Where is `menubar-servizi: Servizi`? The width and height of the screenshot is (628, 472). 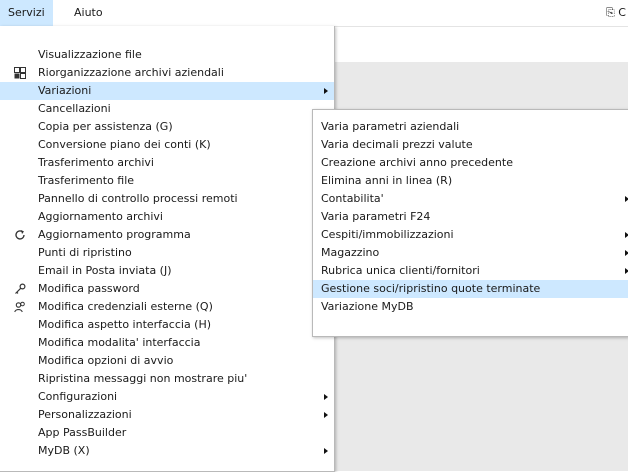
menubar-servizi: Servizi is located at coordinates (26, 13).